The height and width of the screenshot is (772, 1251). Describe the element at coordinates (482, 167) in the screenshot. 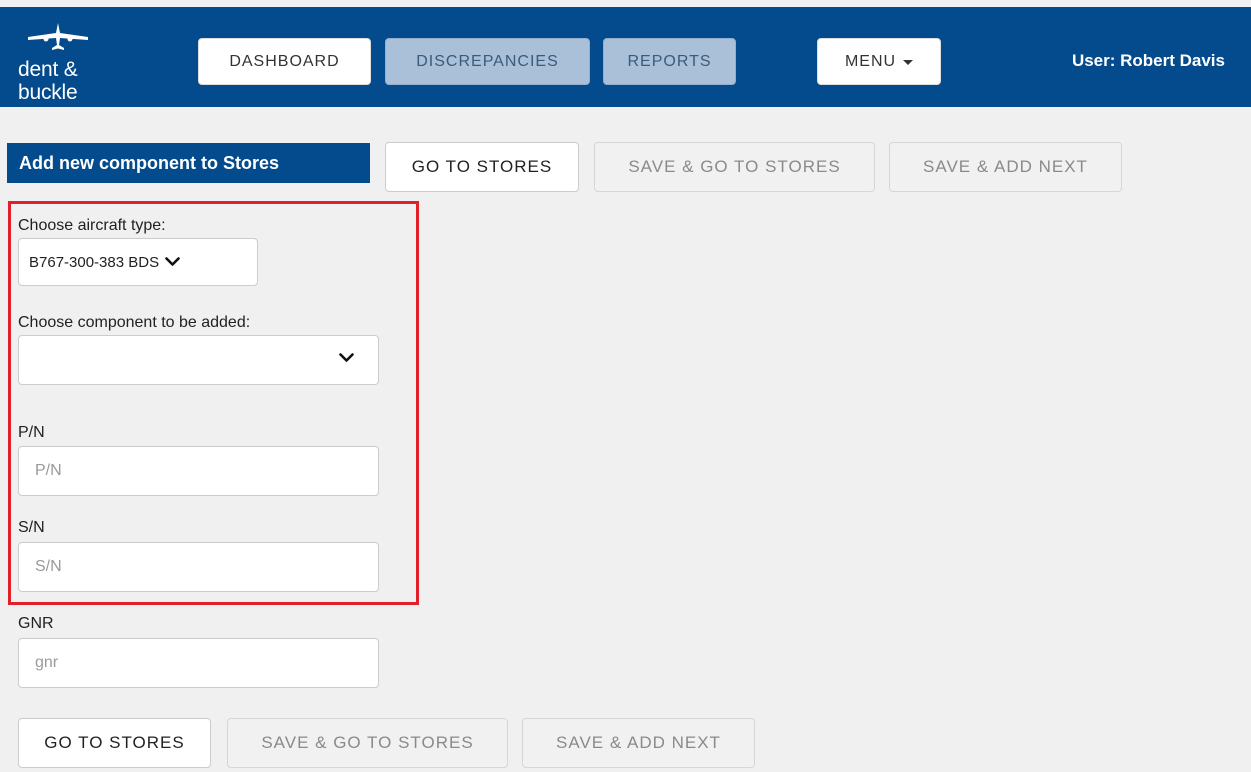

I see `go-to-stores-button-top: GO TO STORES` at that location.